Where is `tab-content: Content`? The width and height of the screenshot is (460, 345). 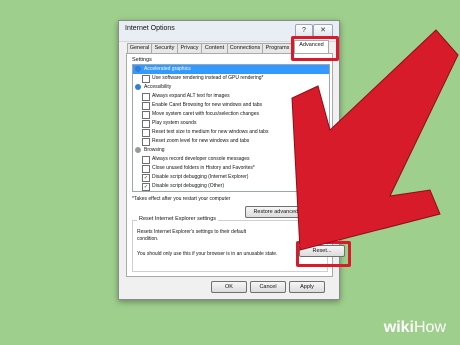 tab-content: Content is located at coordinates (214, 48).